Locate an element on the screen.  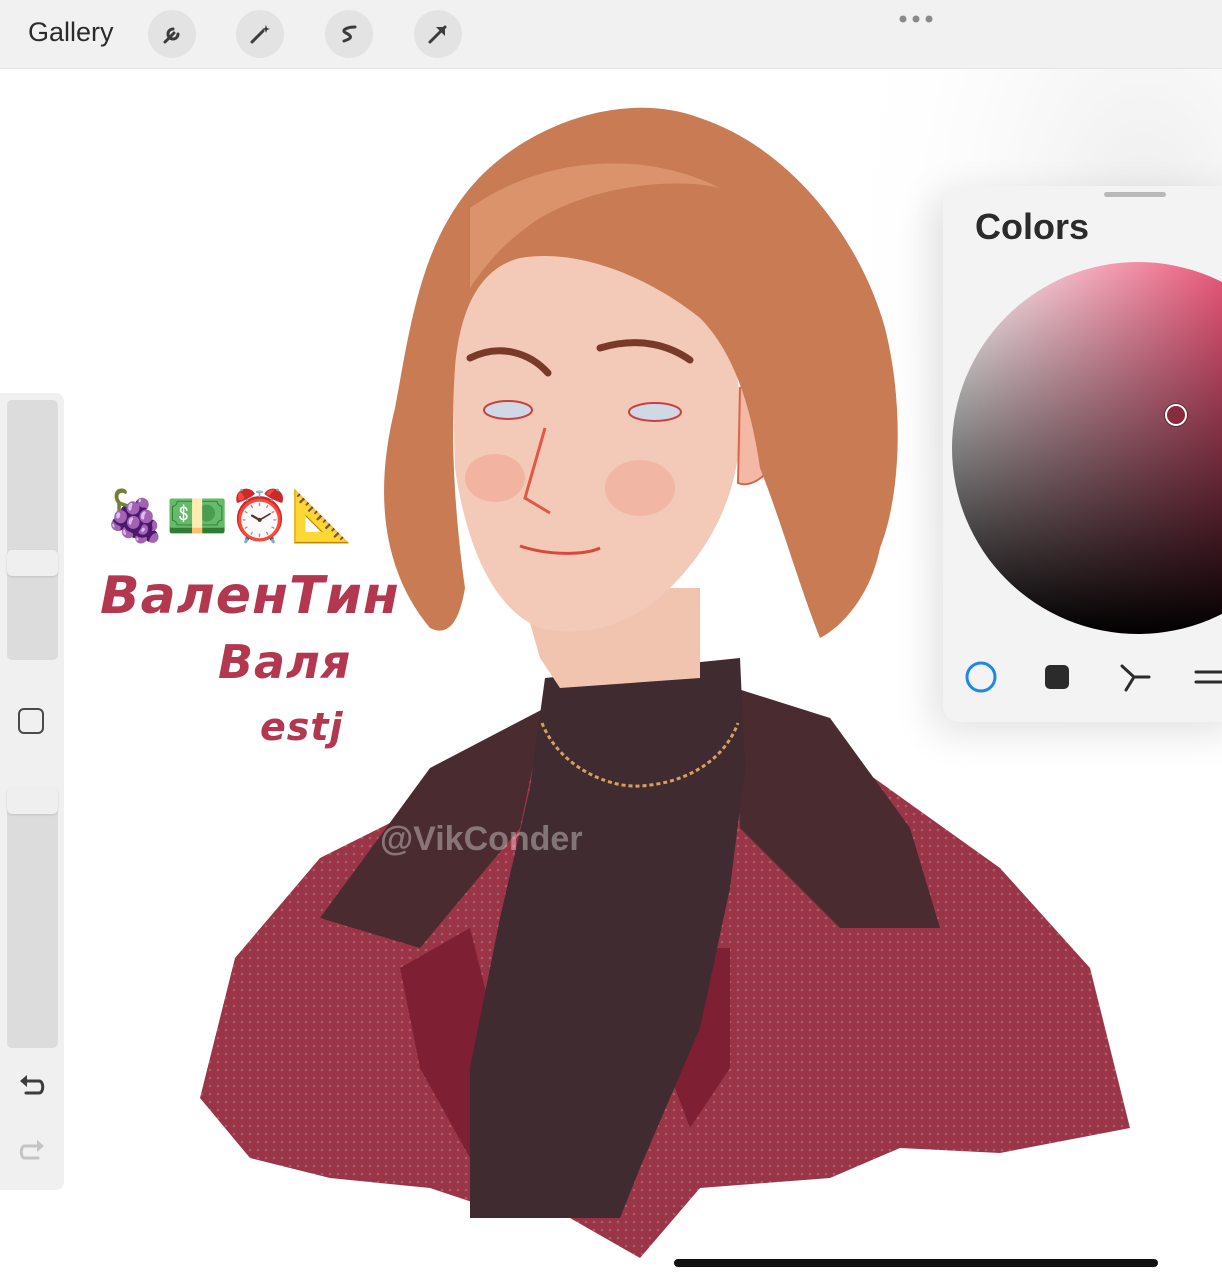
harmony-mode-button is located at coordinates (1135, 677).